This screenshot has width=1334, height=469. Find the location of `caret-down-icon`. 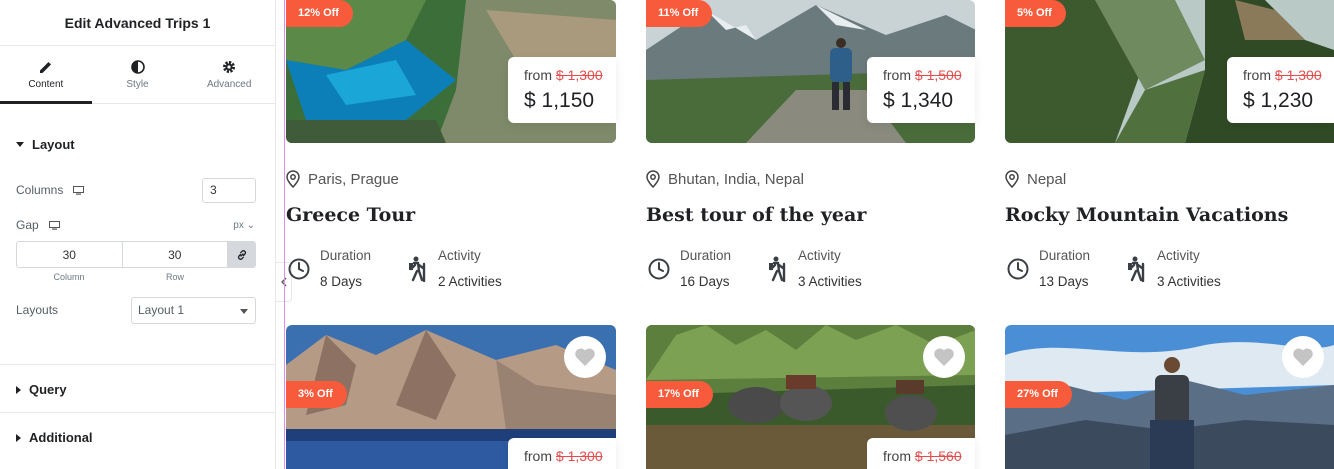

caret-down-icon is located at coordinates (20, 144).